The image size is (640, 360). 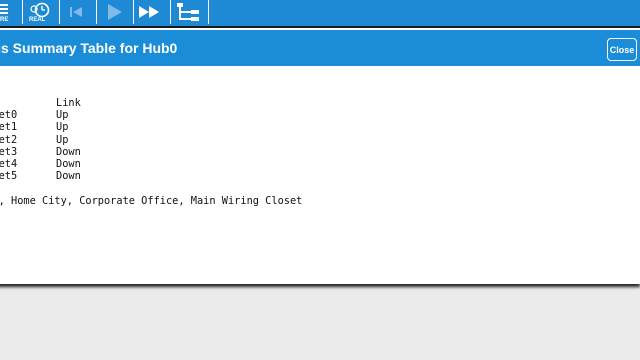 What do you see at coordinates (9, 176) in the screenshot?
I see `port-name: ernet5` at bounding box center [9, 176].